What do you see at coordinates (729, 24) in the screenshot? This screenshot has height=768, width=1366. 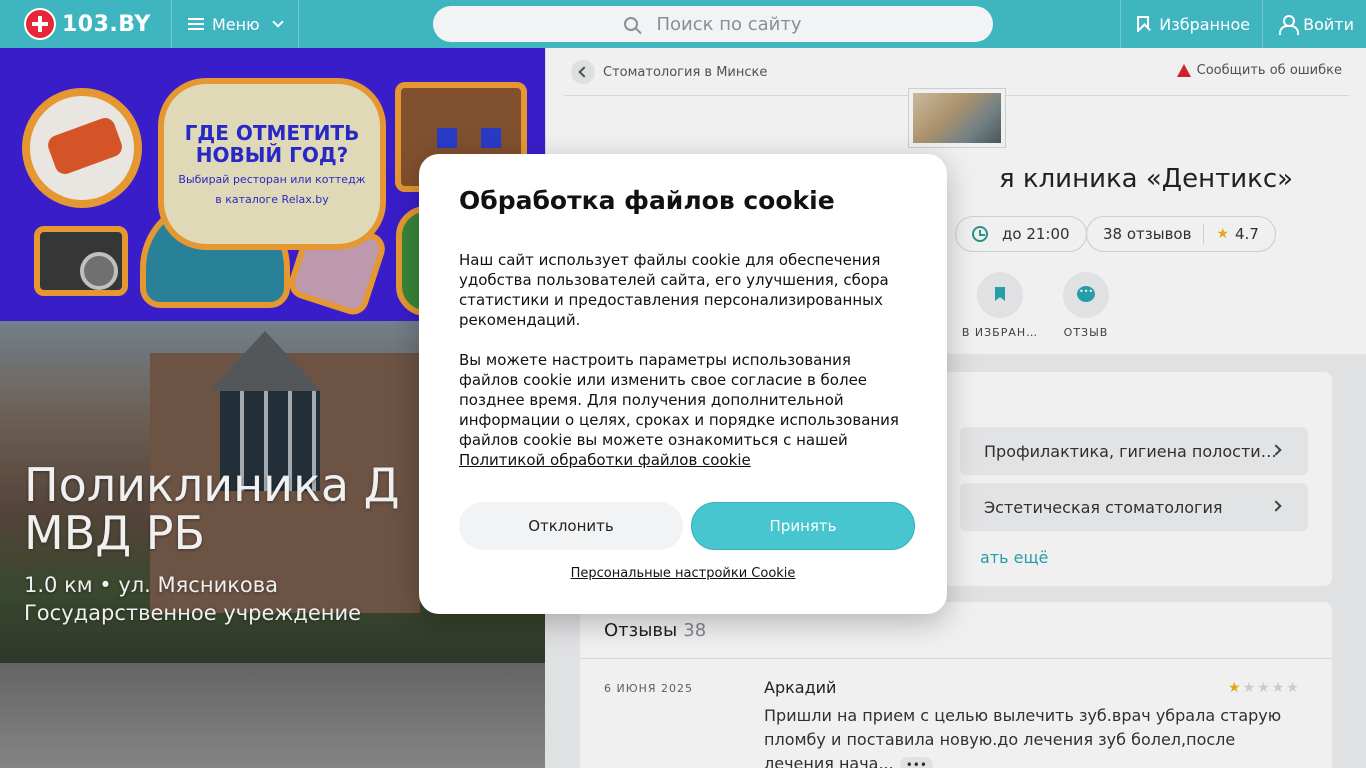 I see `search-placeholder: Поиск по сайту` at bounding box center [729, 24].